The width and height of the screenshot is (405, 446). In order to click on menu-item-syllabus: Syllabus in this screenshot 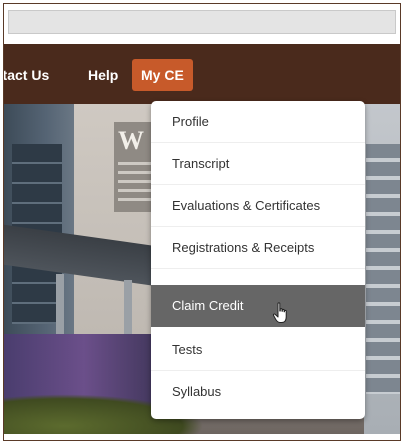, I will do `click(258, 392)`.